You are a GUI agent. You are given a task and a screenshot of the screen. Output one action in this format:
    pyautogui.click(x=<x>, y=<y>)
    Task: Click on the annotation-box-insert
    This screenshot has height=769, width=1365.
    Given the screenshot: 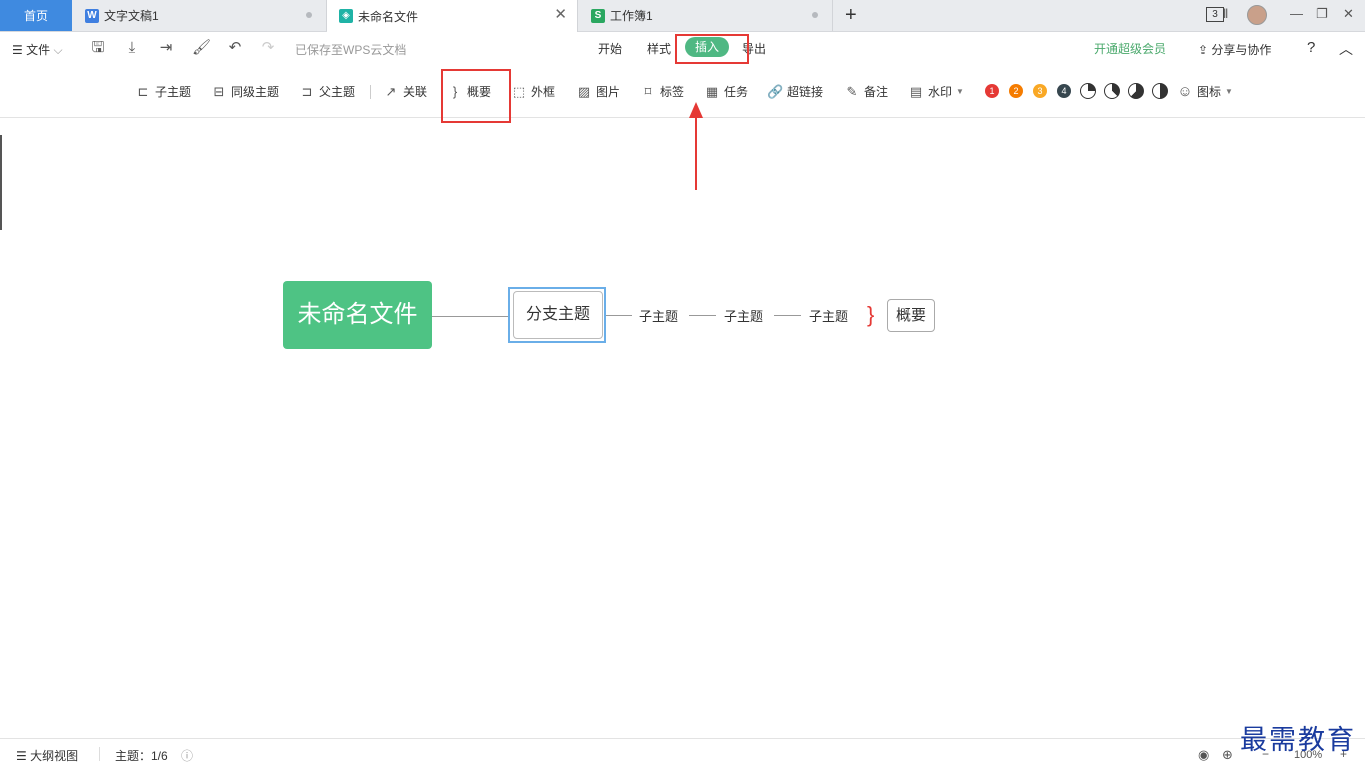 What is the action you would take?
    pyautogui.click(x=712, y=49)
    